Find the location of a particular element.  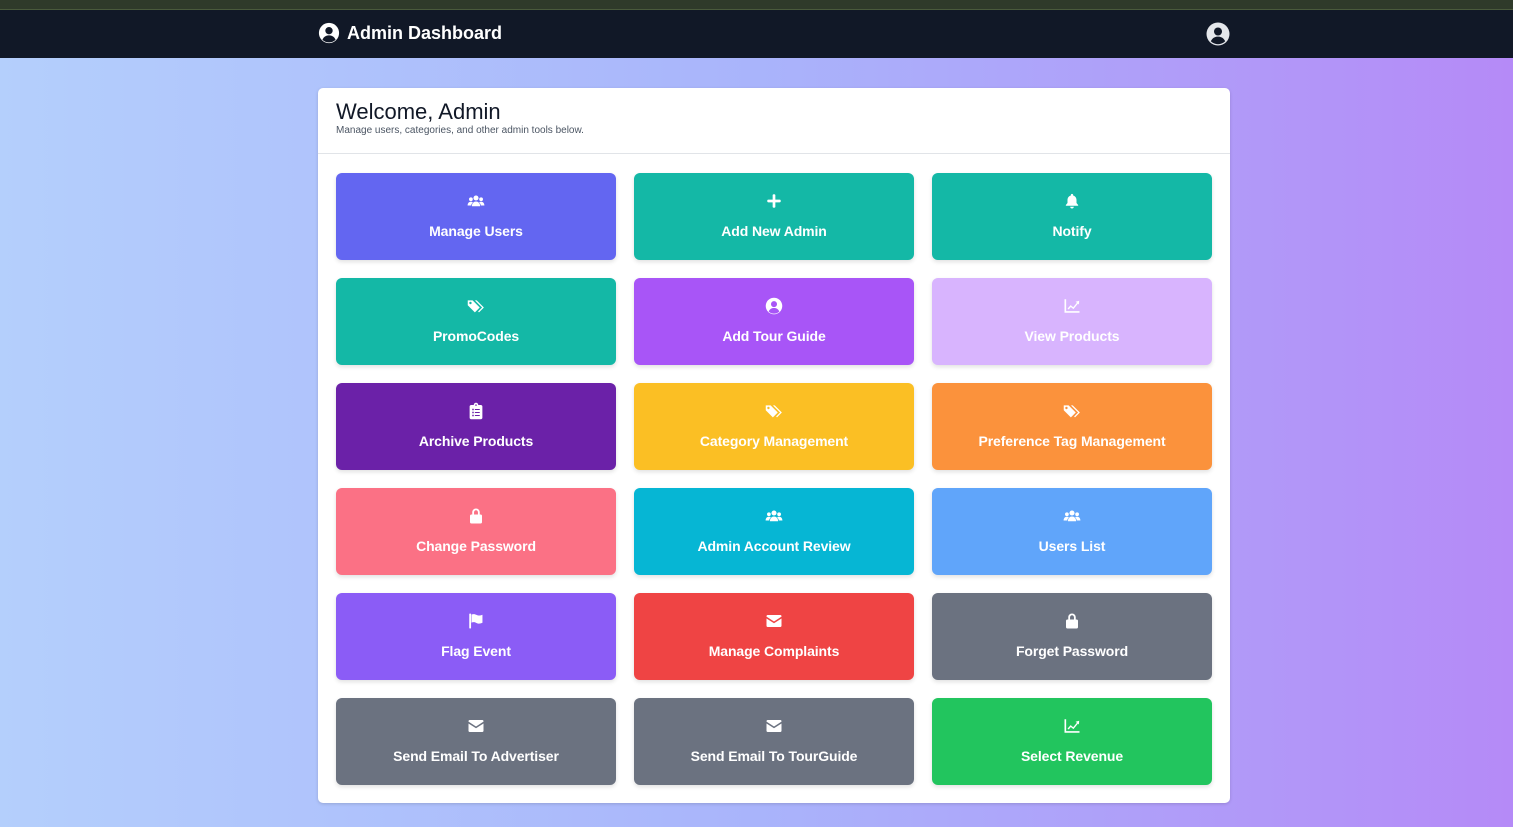

tile-label: PromoCodes is located at coordinates (476, 336).